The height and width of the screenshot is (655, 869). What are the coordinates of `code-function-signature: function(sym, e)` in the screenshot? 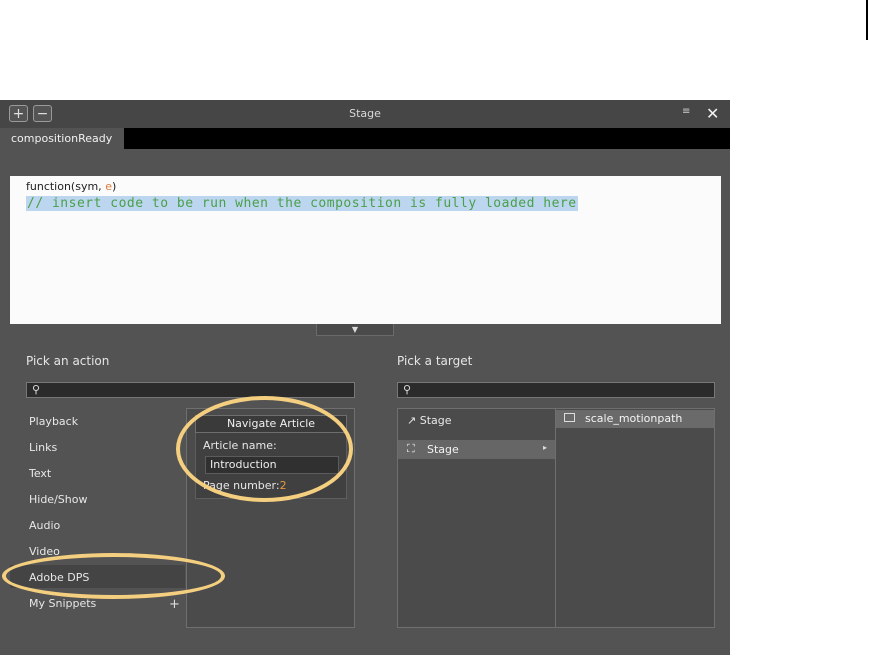 It's located at (71, 186).